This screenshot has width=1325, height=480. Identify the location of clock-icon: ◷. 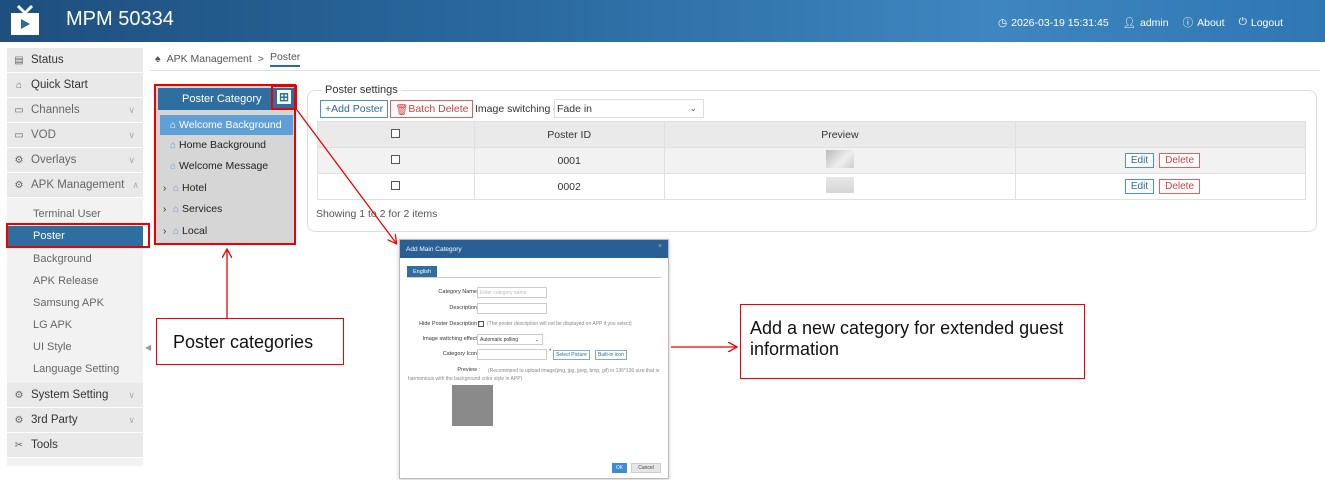
(1002, 22).